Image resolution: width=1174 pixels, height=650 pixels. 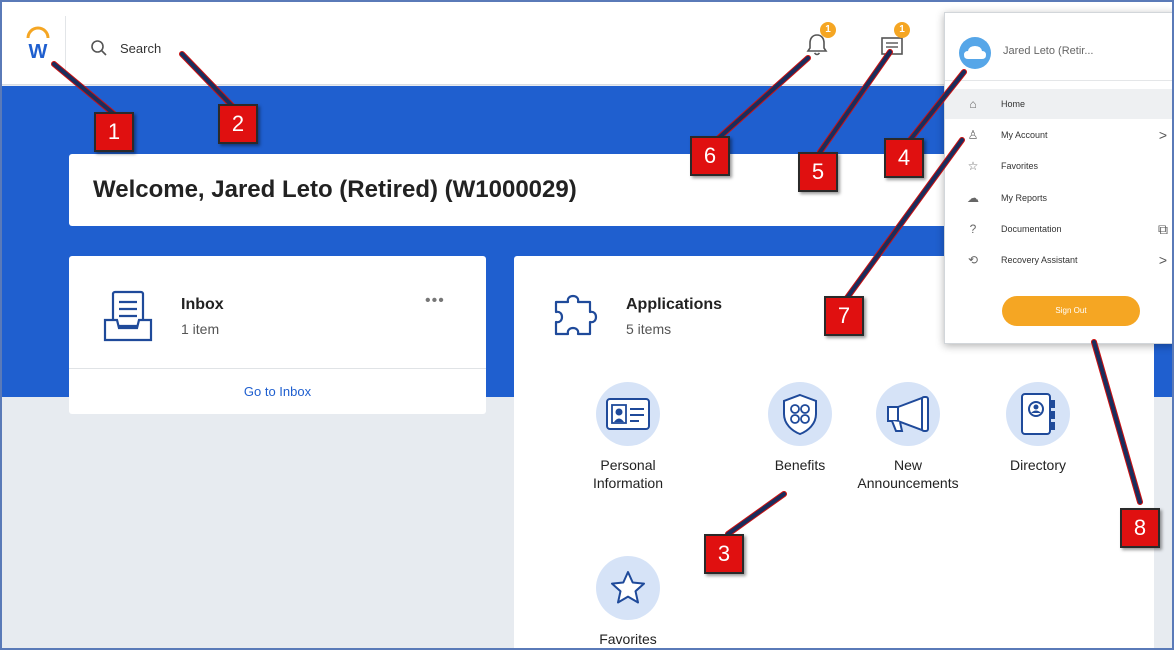 What do you see at coordinates (114, 132) in the screenshot?
I see `callout-1: 1` at bounding box center [114, 132].